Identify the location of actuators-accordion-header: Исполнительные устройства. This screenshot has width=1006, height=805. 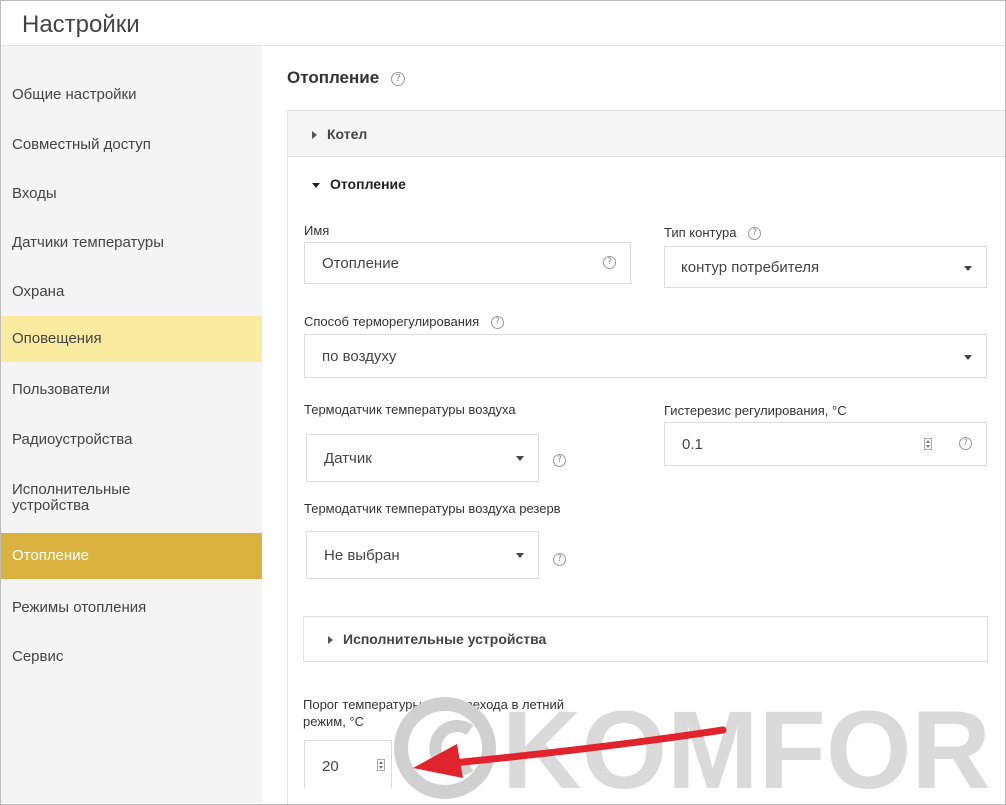
(645, 639).